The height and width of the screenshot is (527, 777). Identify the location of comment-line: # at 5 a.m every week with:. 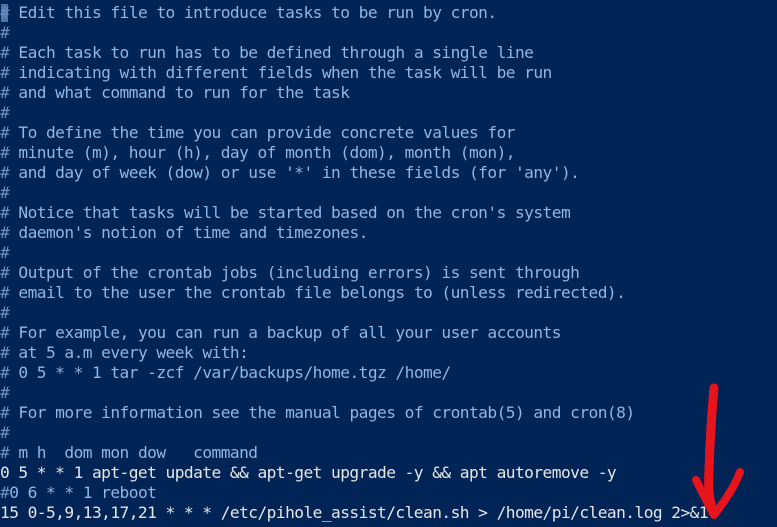
(124, 353).